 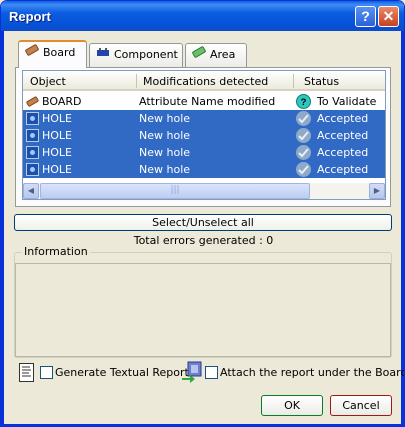 I want to click on cancel-button: Cancel, so click(x=361, y=405).